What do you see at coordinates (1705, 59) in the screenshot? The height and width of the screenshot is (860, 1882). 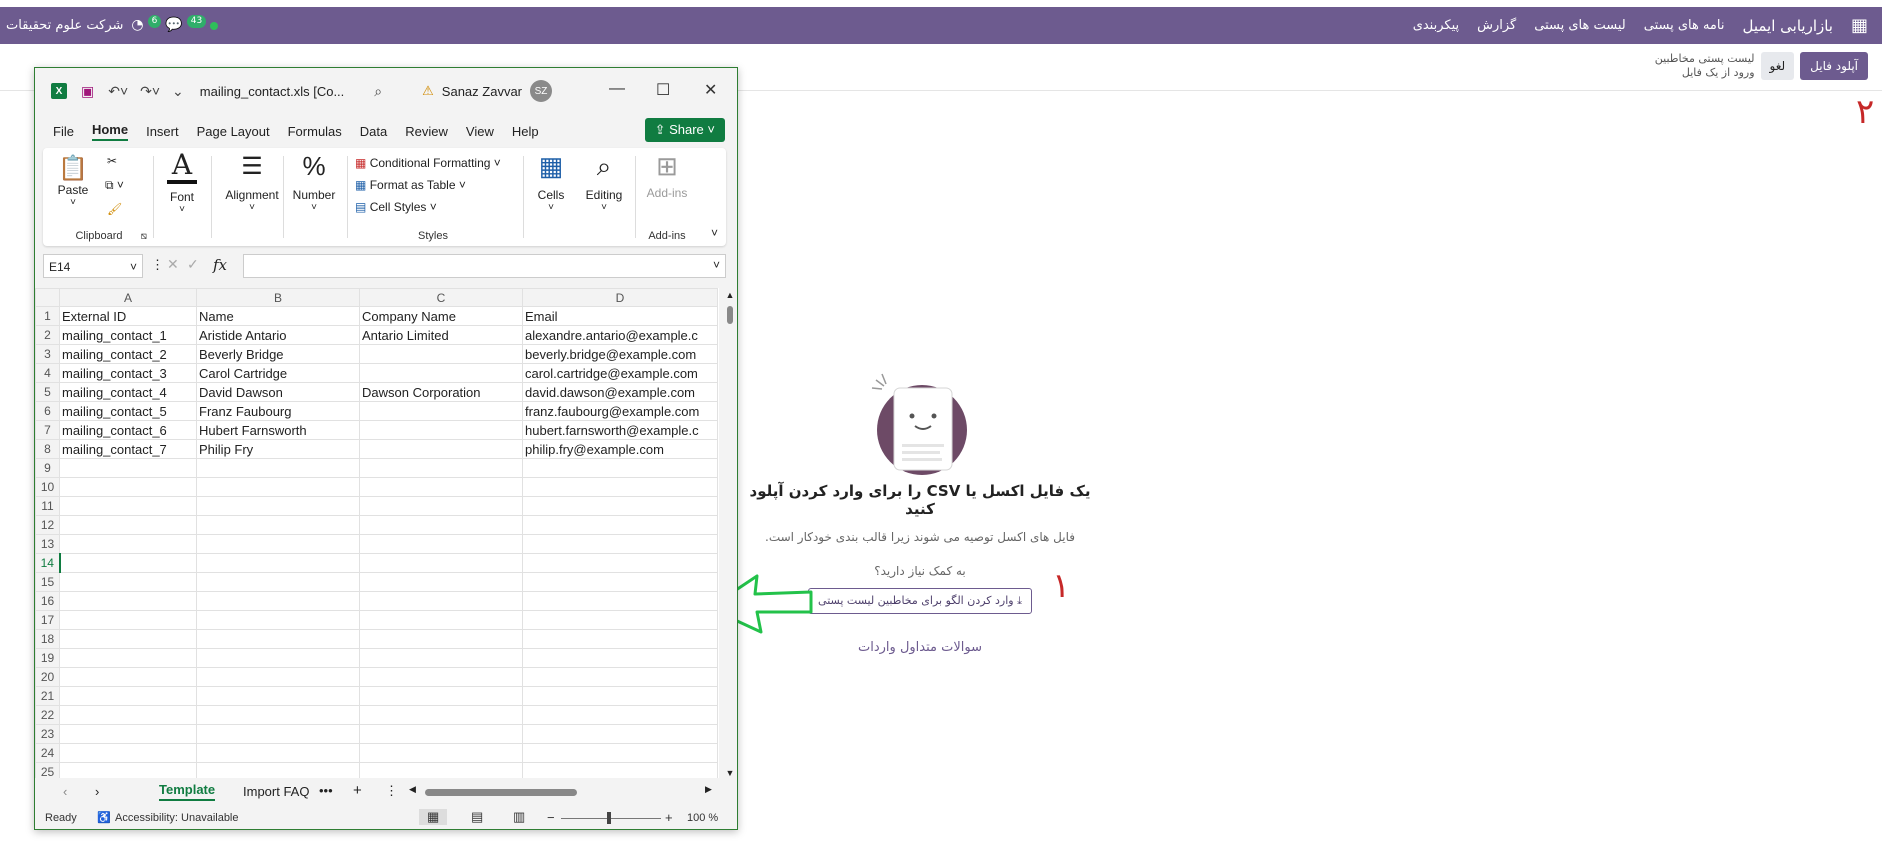 I see `breadcrumb-parent: لیست پستی مخاطبین` at bounding box center [1705, 59].